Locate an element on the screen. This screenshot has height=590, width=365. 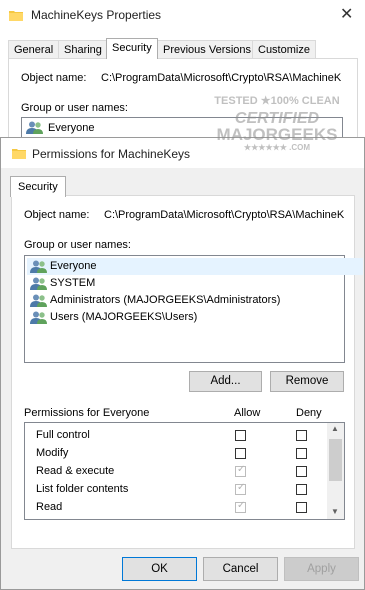
permission-row: Read ✓ is located at coordinates (175, 508).